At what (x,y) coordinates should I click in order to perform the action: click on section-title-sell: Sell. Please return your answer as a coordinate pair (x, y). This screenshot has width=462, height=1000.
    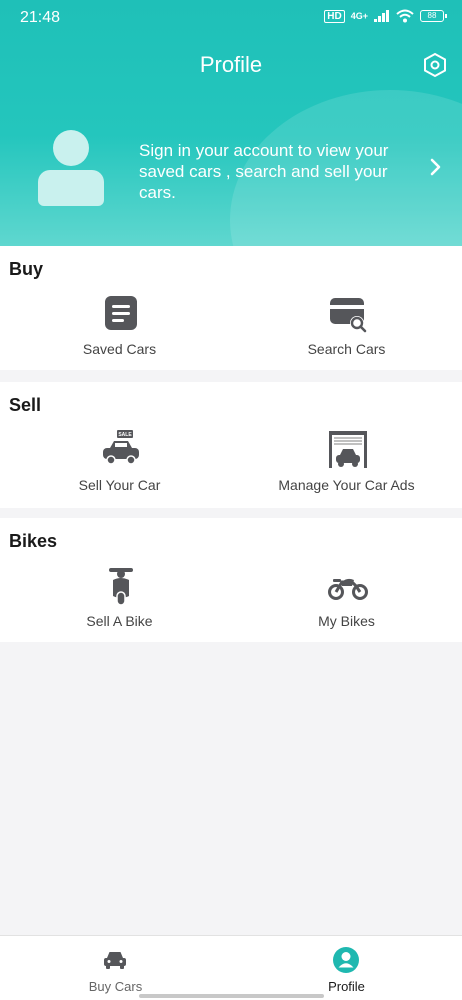
    Looking at the image, I should click on (25, 405).